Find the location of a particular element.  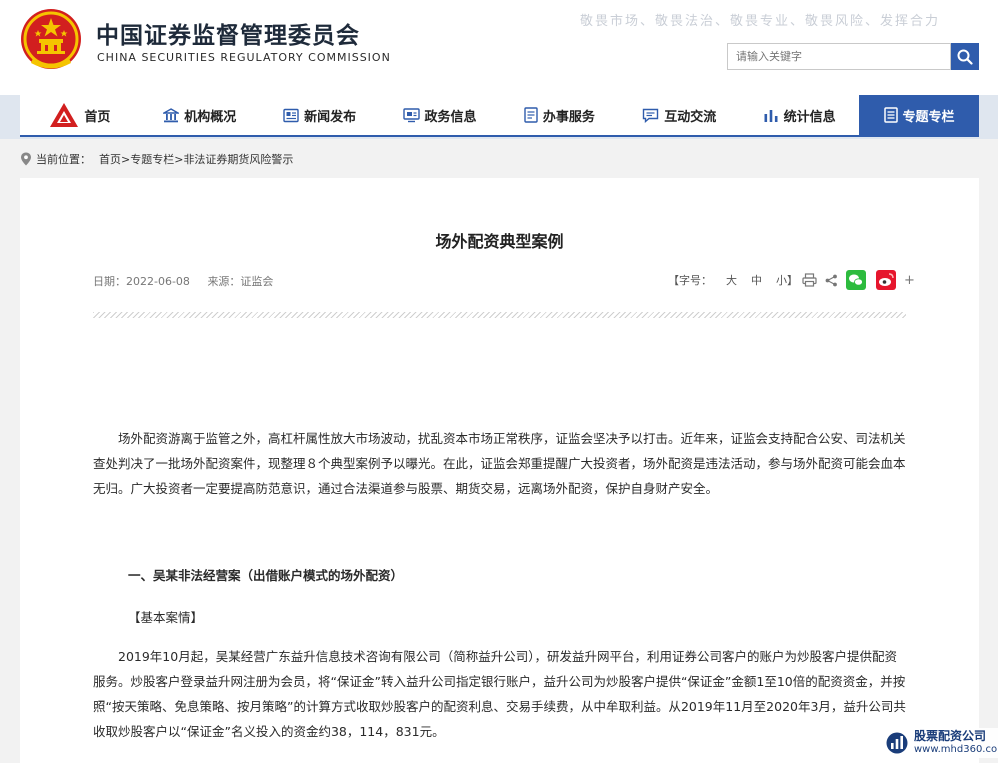

article-tools: 【字号： 大 中 小 】 + is located at coordinates (791, 280).